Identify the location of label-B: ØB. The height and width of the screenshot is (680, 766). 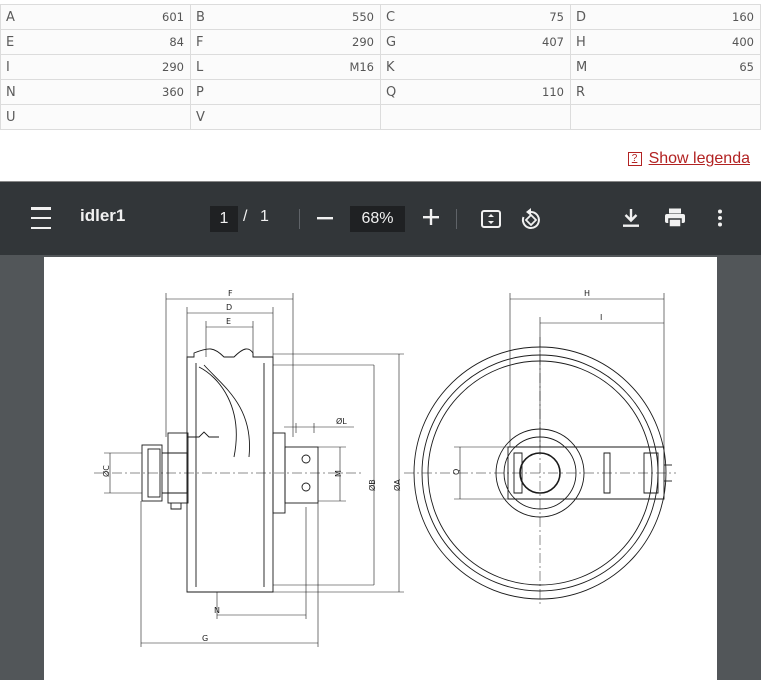
(372, 485).